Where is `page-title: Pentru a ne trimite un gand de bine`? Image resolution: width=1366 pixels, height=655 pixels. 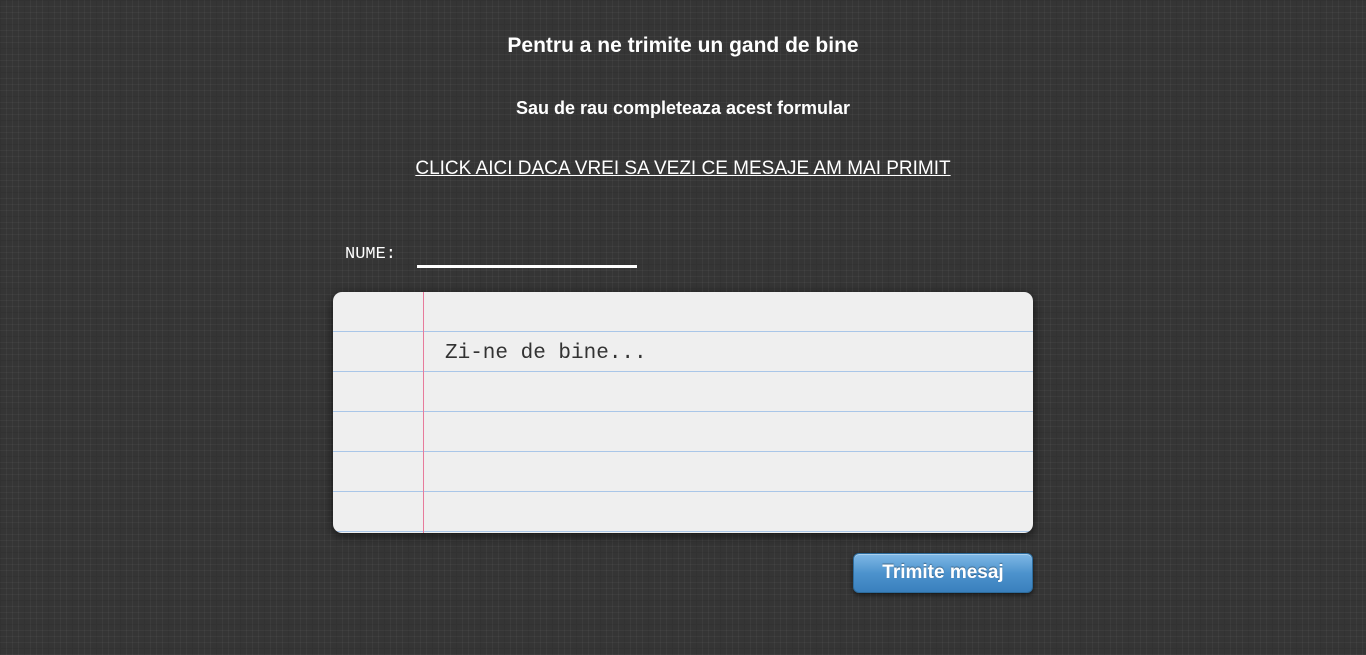 page-title: Pentru a ne trimite un gand de bine is located at coordinates (683, 45).